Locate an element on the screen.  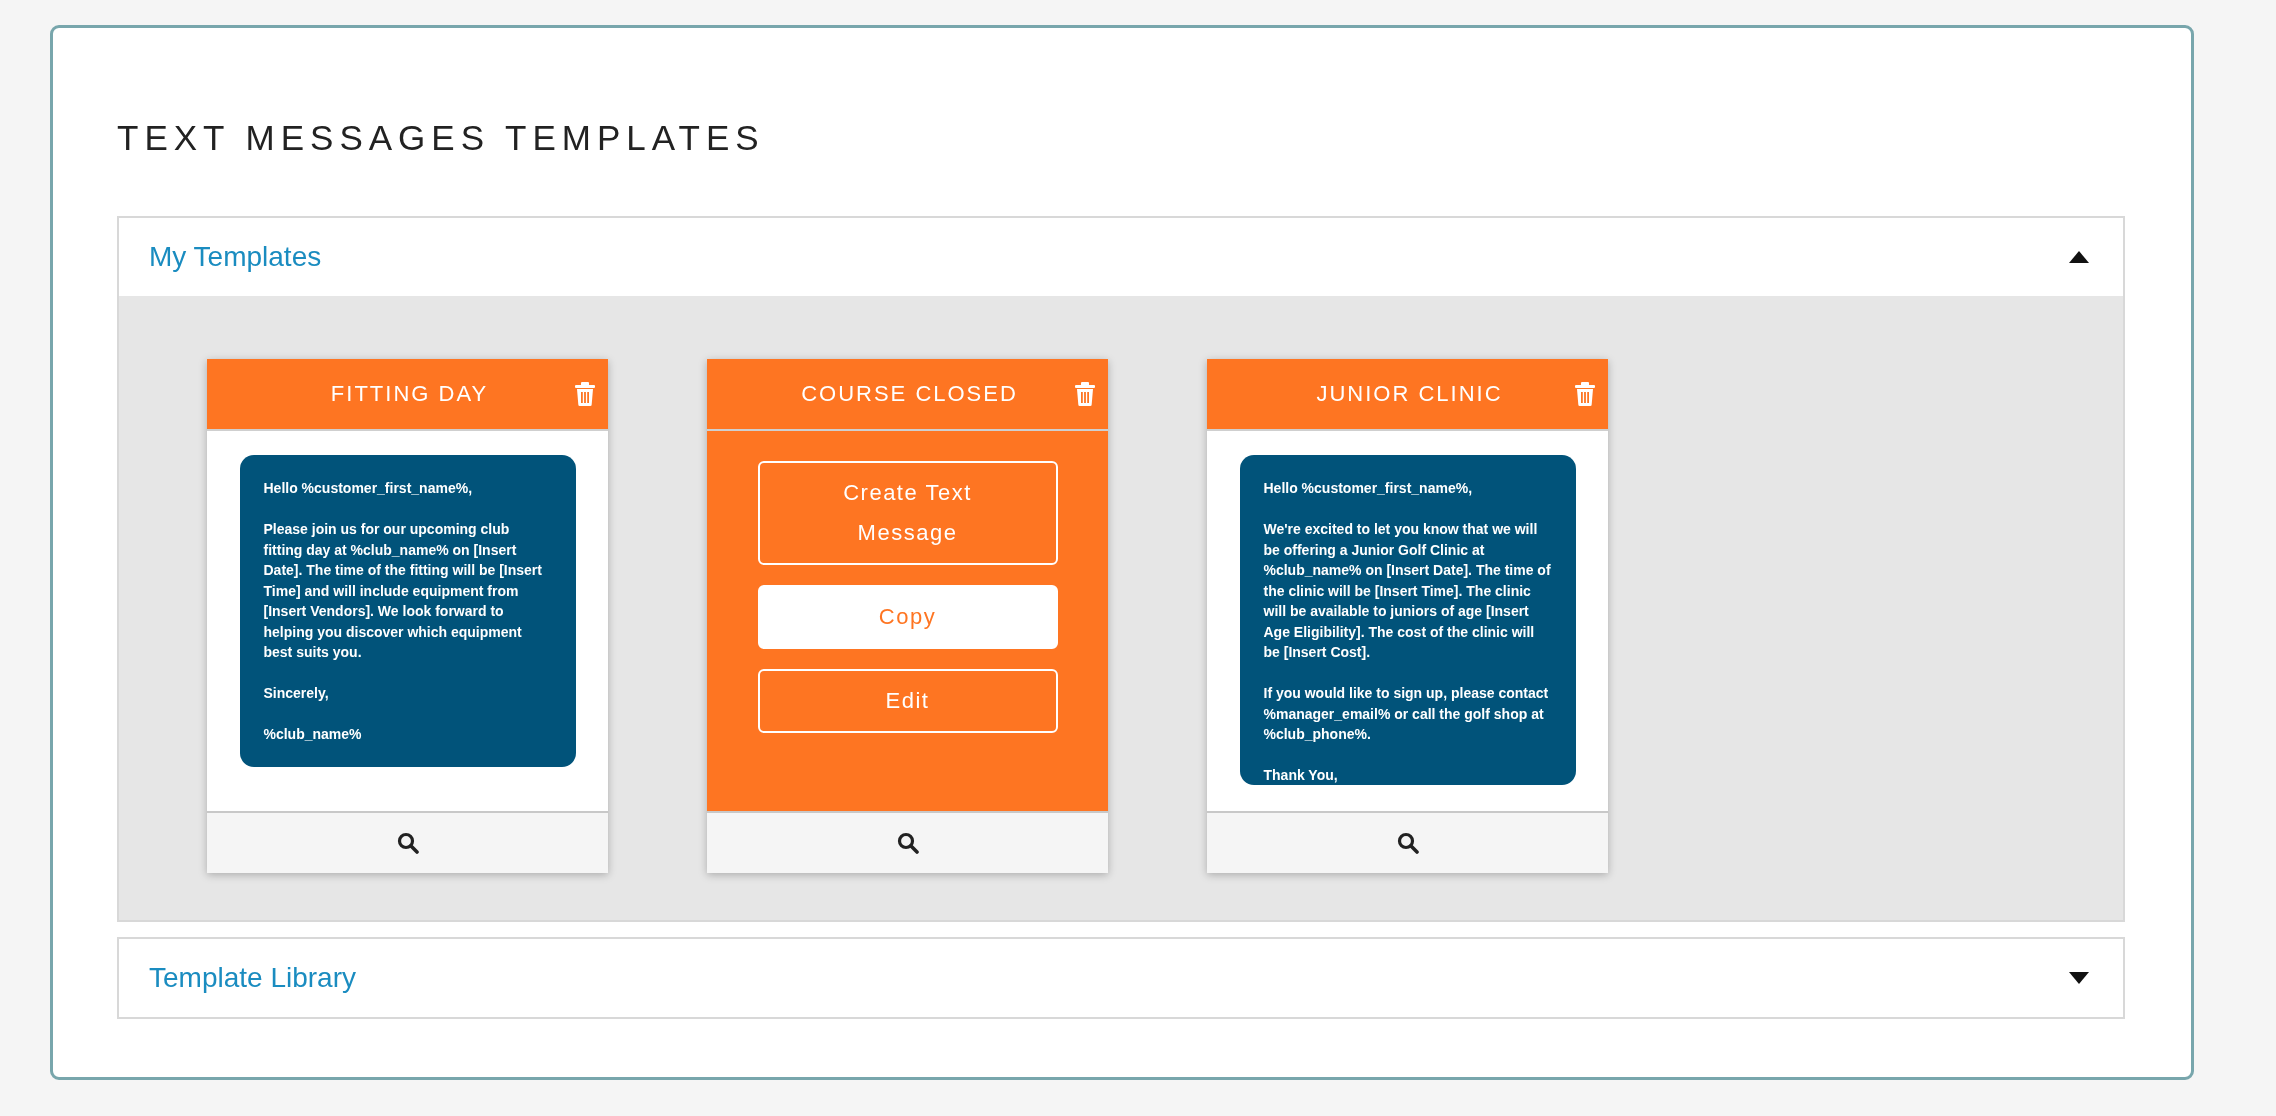
template-card: COURSE CLOSED Create Text Message Copy Edit is located at coordinates (907, 616).